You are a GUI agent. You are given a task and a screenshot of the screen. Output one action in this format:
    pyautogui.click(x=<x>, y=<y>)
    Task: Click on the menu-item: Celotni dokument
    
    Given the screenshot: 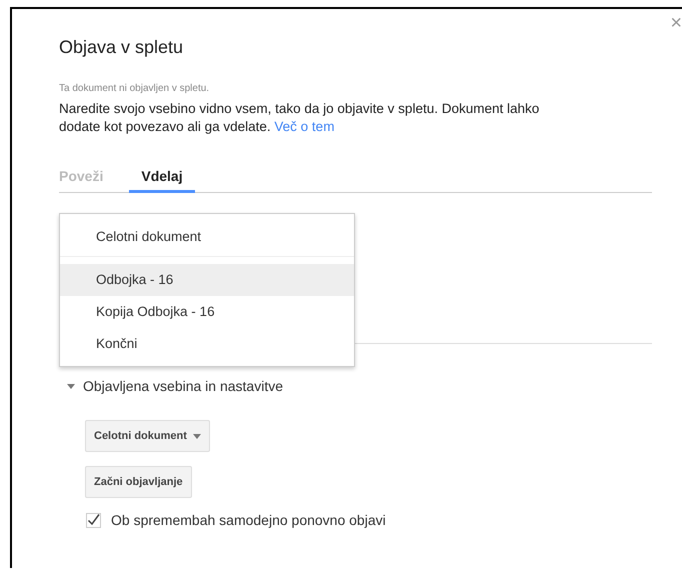 What is the action you would take?
    pyautogui.click(x=207, y=237)
    